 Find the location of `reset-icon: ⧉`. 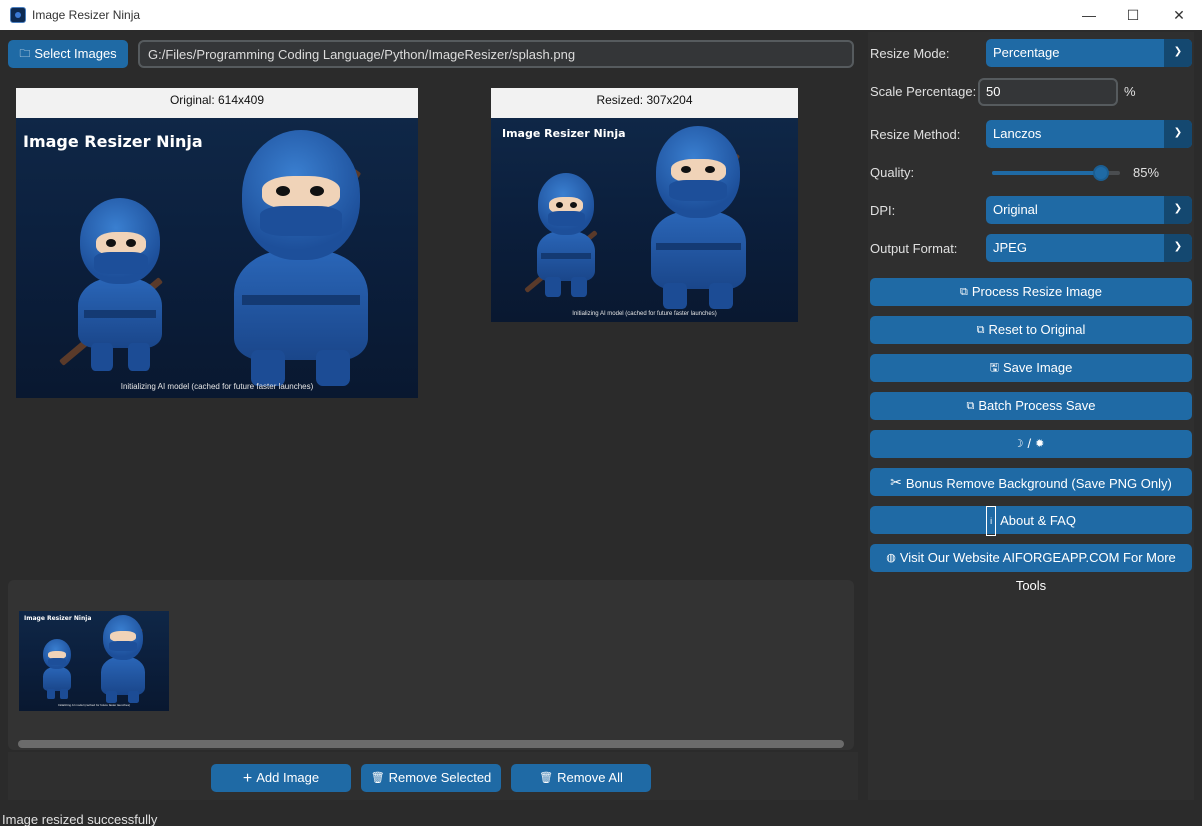

reset-icon: ⧉ is located at coordinates (980, 330).